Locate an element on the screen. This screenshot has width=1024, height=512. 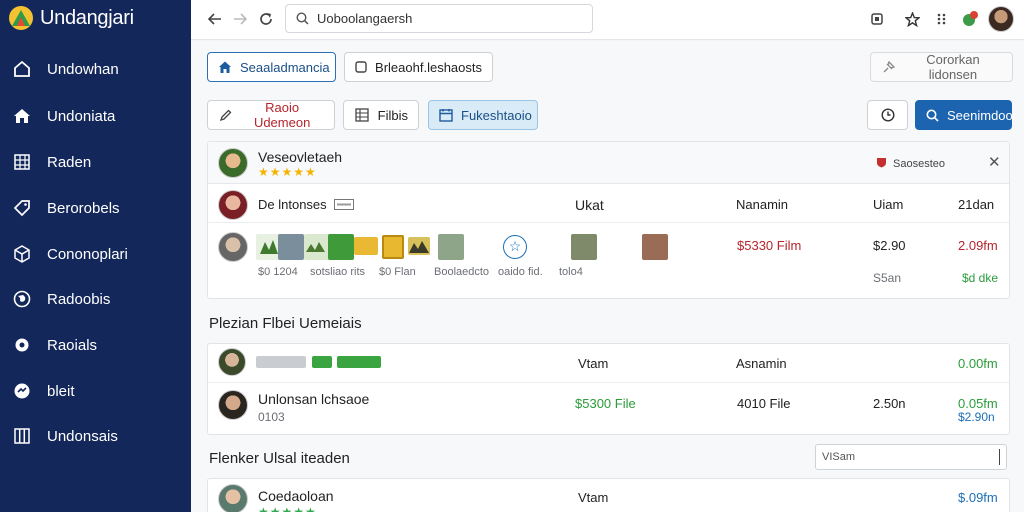
profile-avatar is located at coordinates (1001, 19).